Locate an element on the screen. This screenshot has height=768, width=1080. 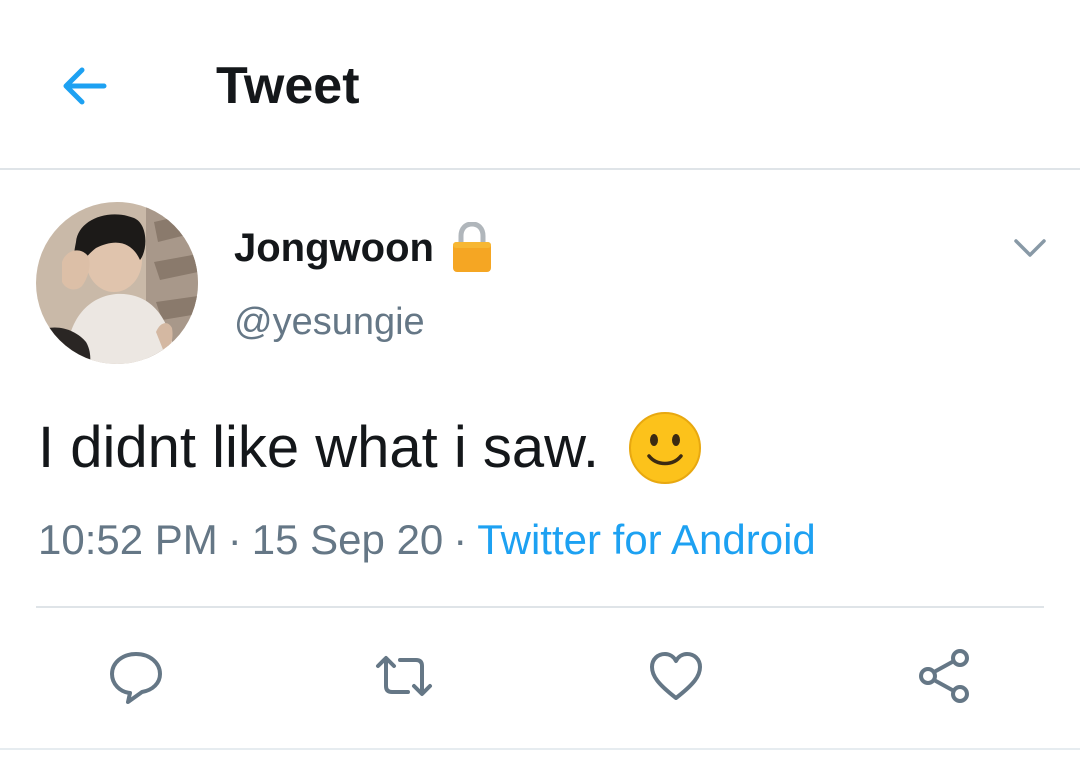
arrow-left-icon is located at coordinates (85, 86).